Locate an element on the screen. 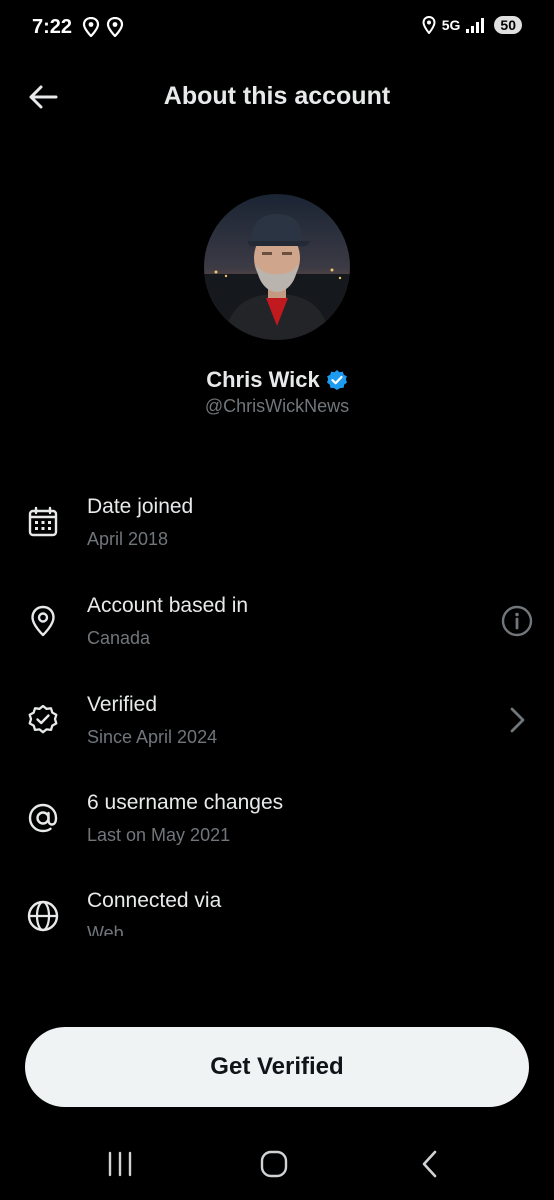 The height and width of the screenshot is (1200, 554). header: About this account is located at coordinates (277, 97).